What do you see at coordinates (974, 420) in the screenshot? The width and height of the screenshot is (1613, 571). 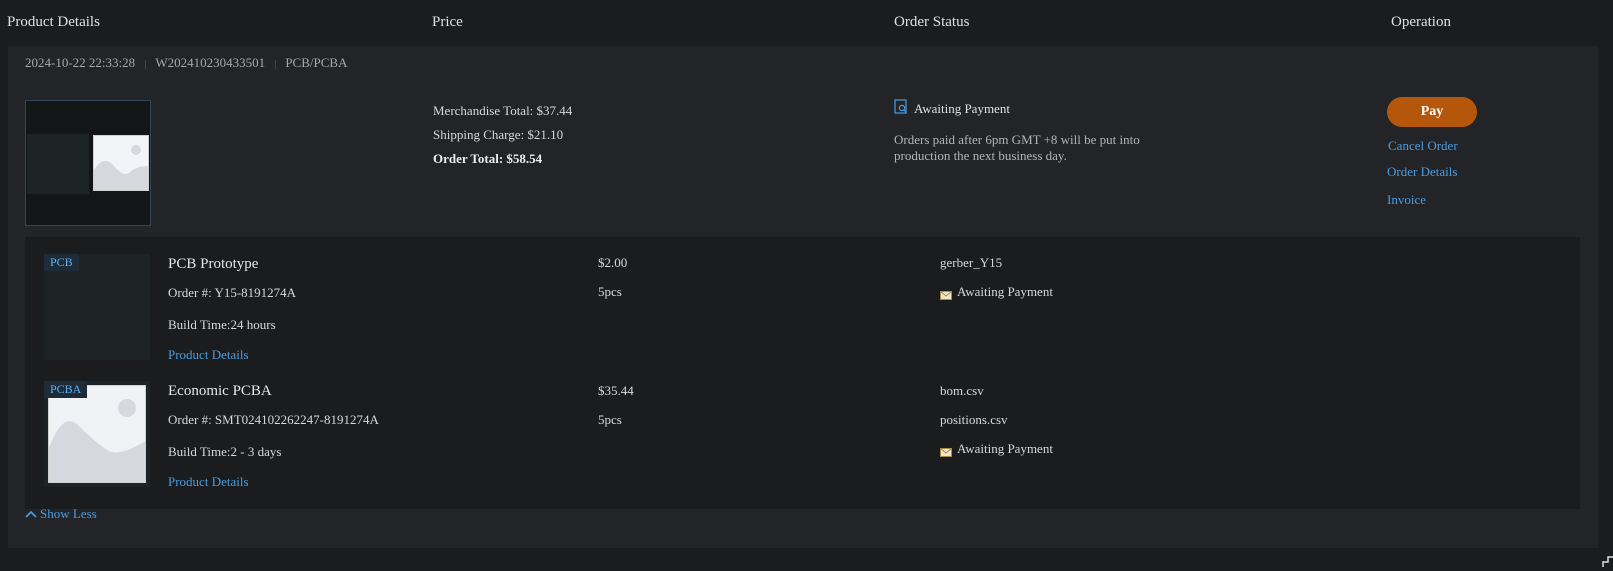 I see `item-file: positions.csv` at bounding box center [974, 420].